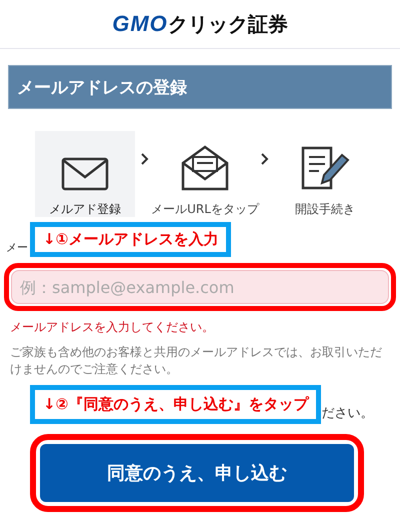  What do you see at coordinates (200, 287) in the screenshot?
I see `email-field: 例：sample@example.com` at bounding box center [200, 287].